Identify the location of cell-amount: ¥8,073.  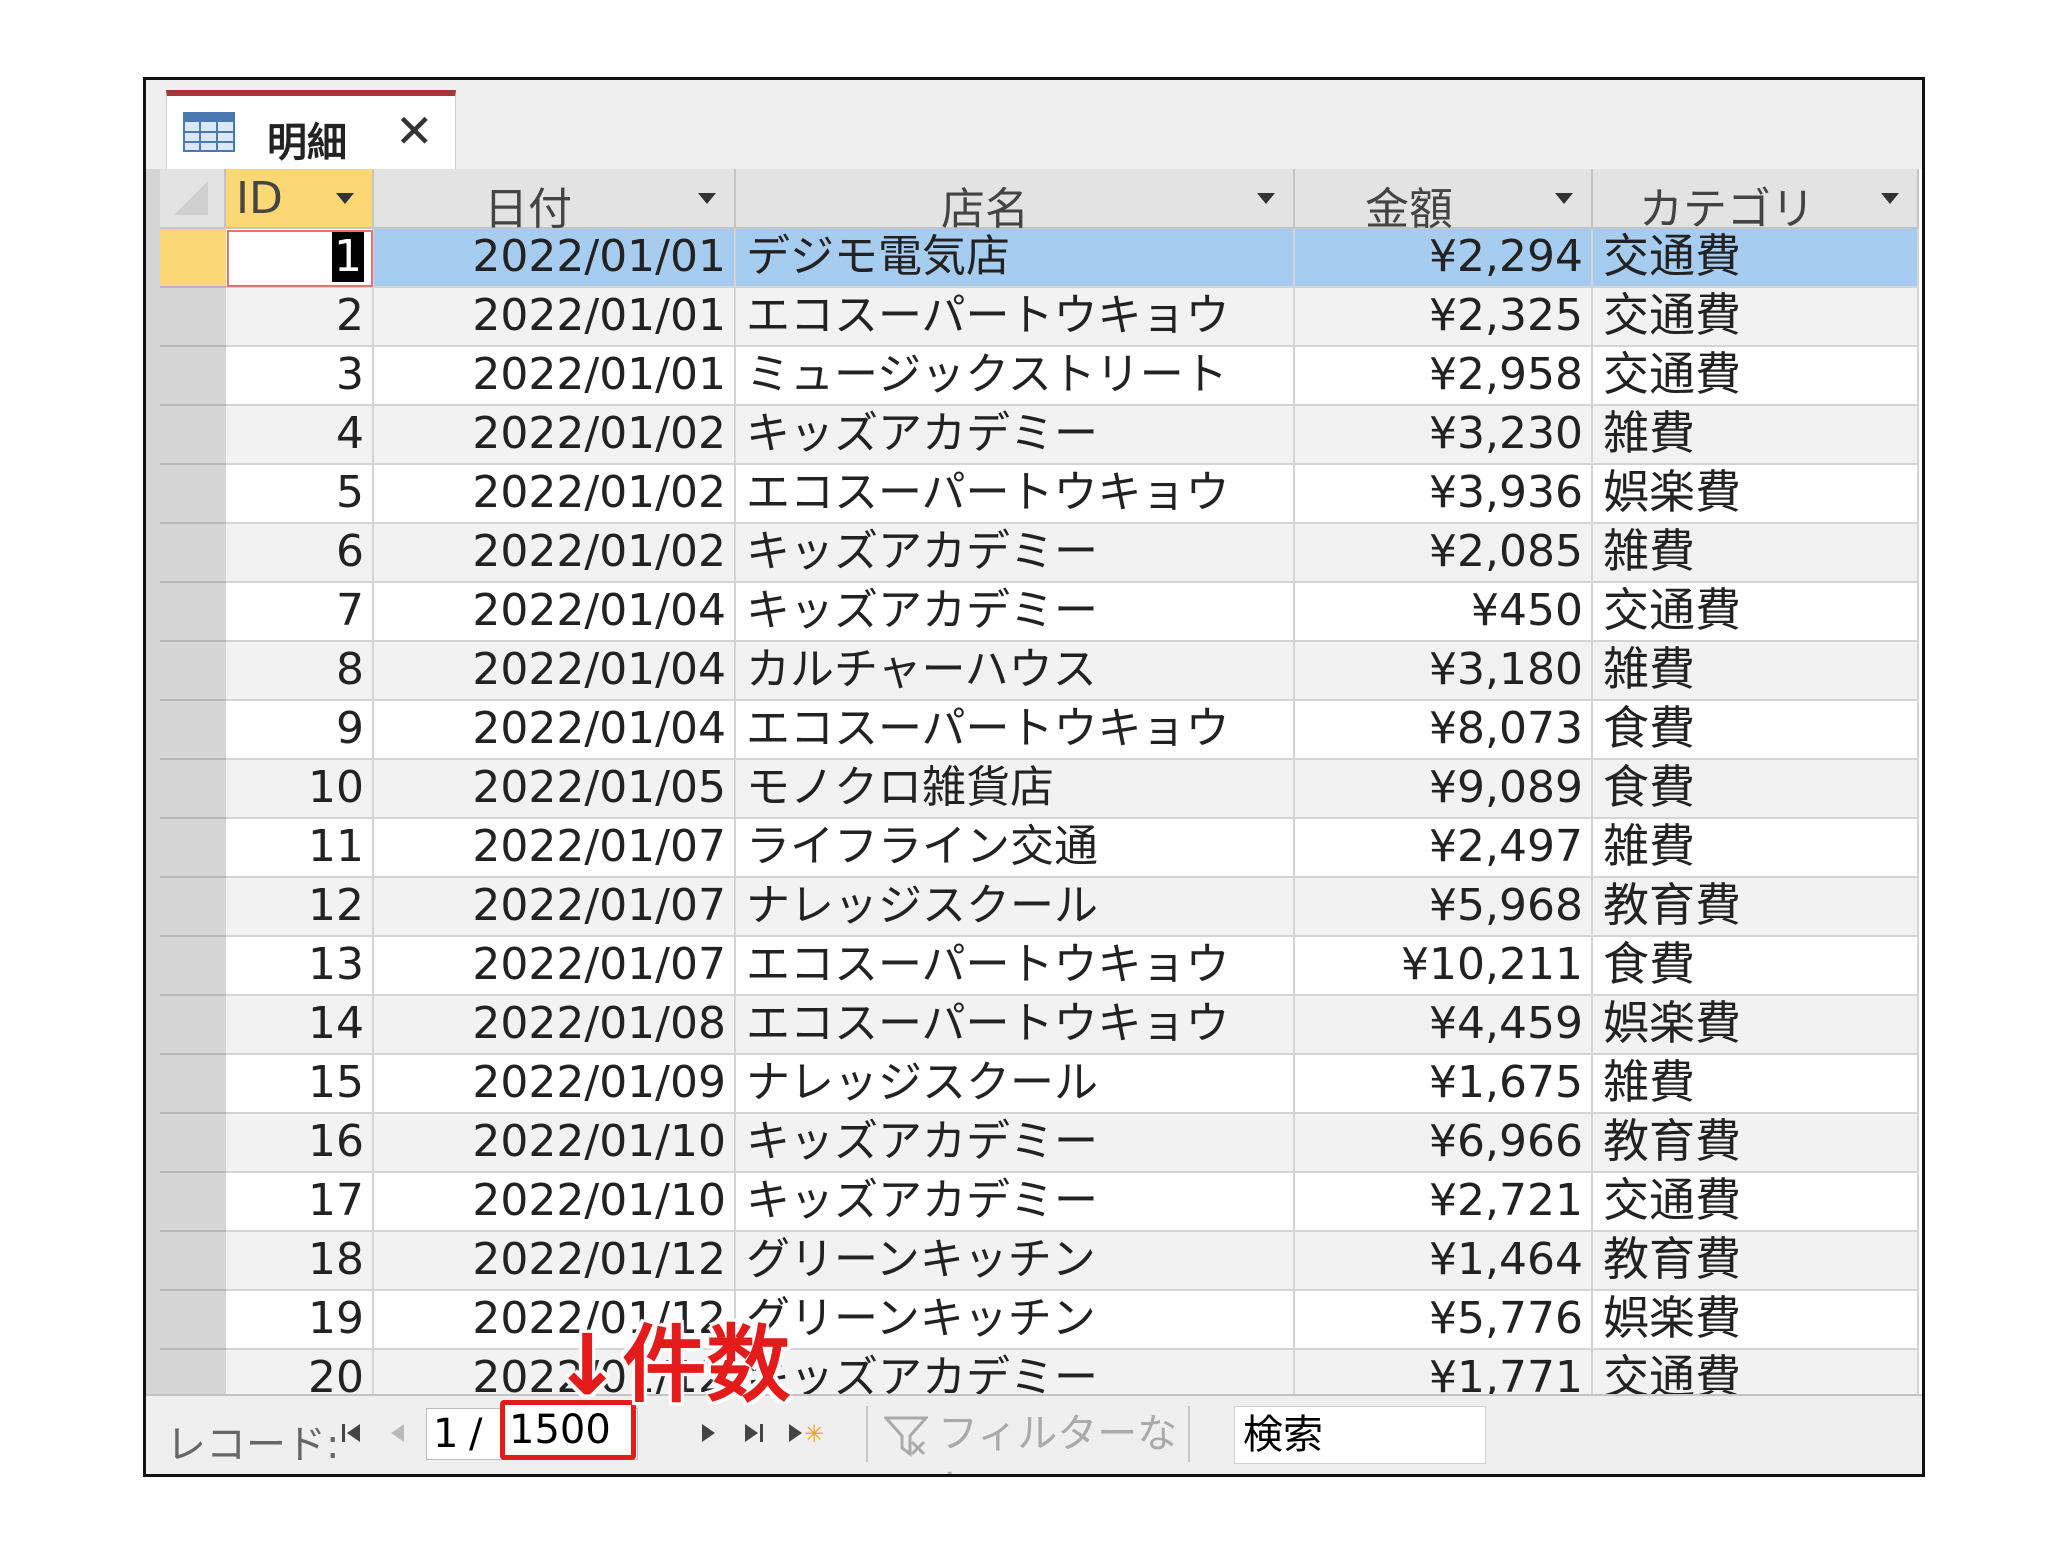
(1444, 730).